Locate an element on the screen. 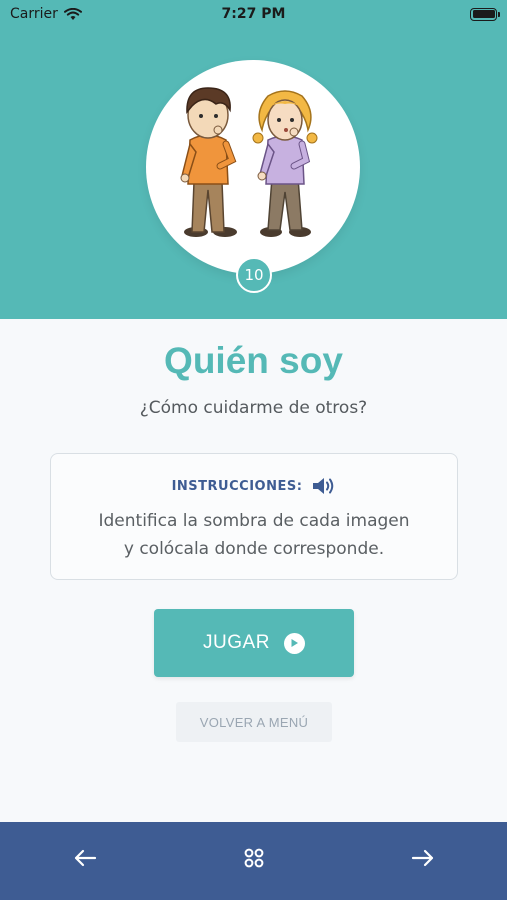  instructions-header: INSTRUCCIONES: is located at coordinates (254, 486).